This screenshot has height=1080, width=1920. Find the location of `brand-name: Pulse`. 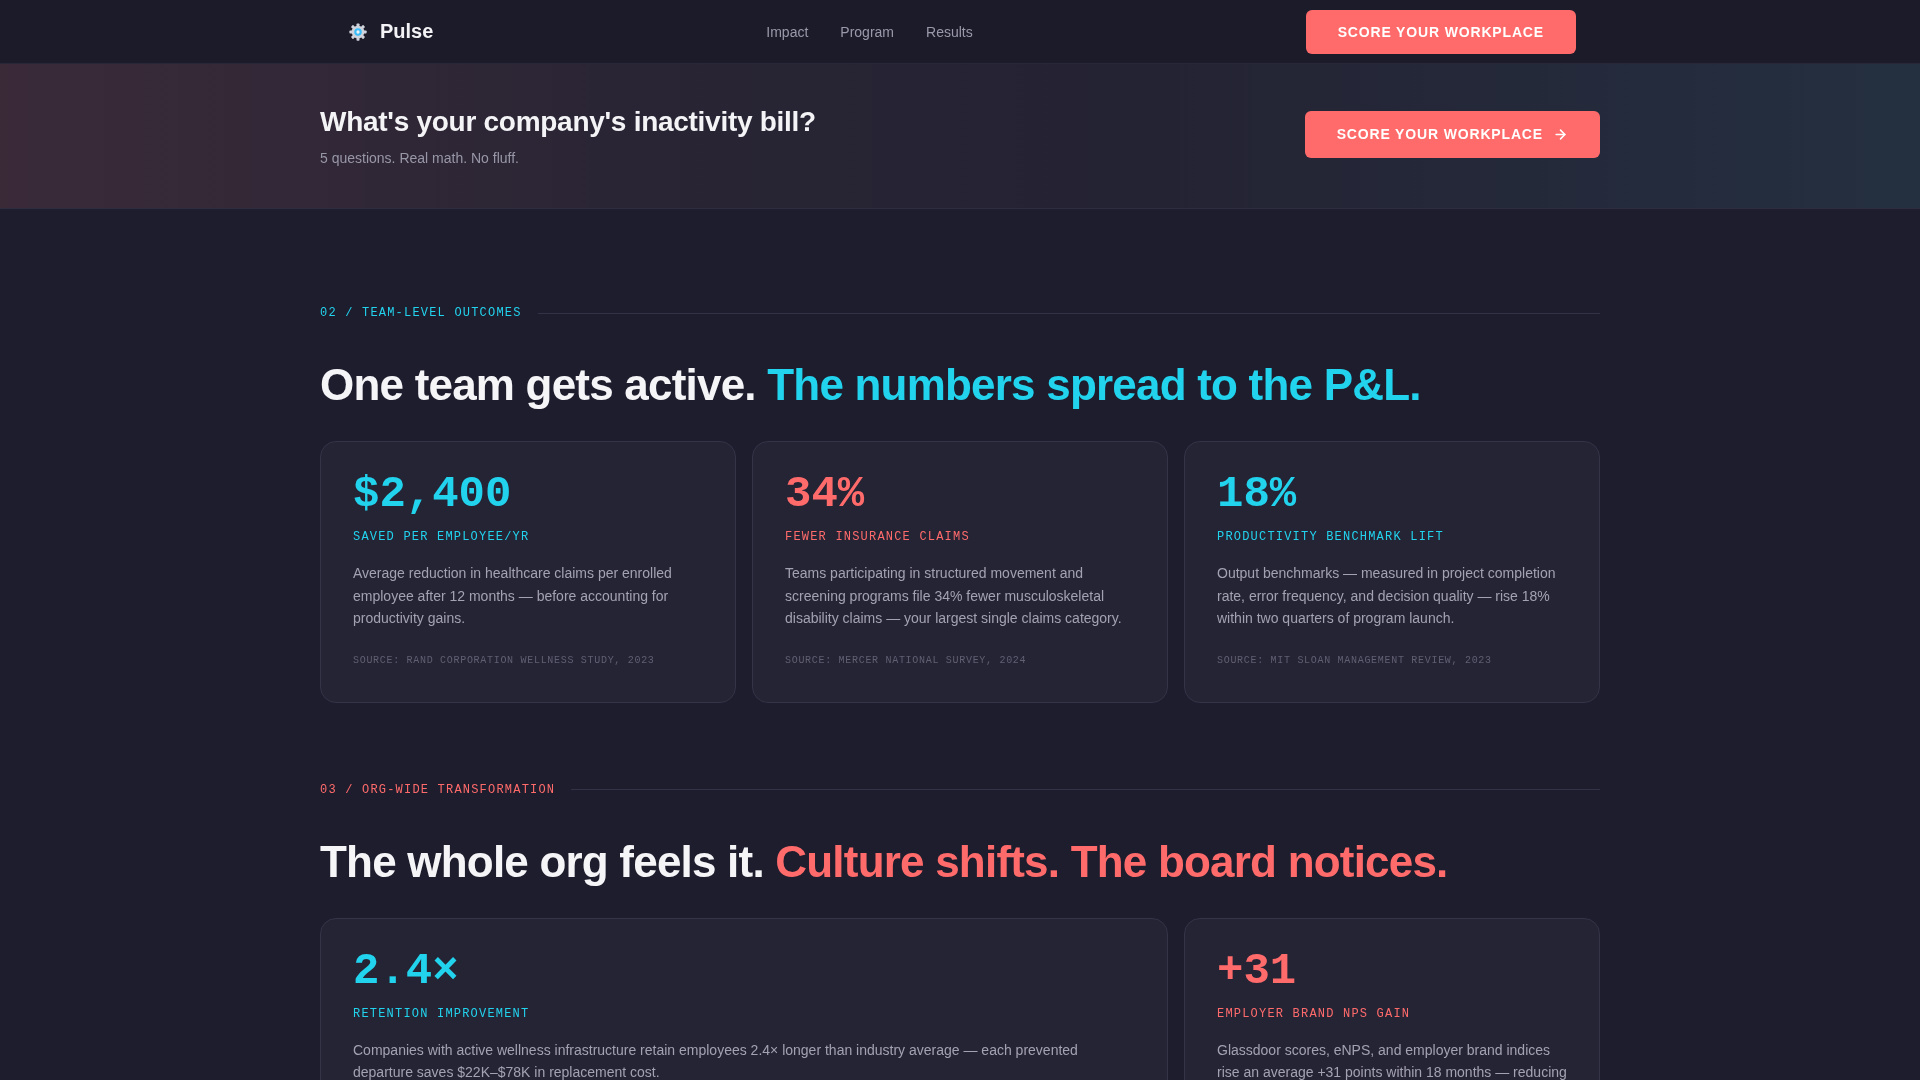

brand-name: Pulse is located at coordinates (407, 31).